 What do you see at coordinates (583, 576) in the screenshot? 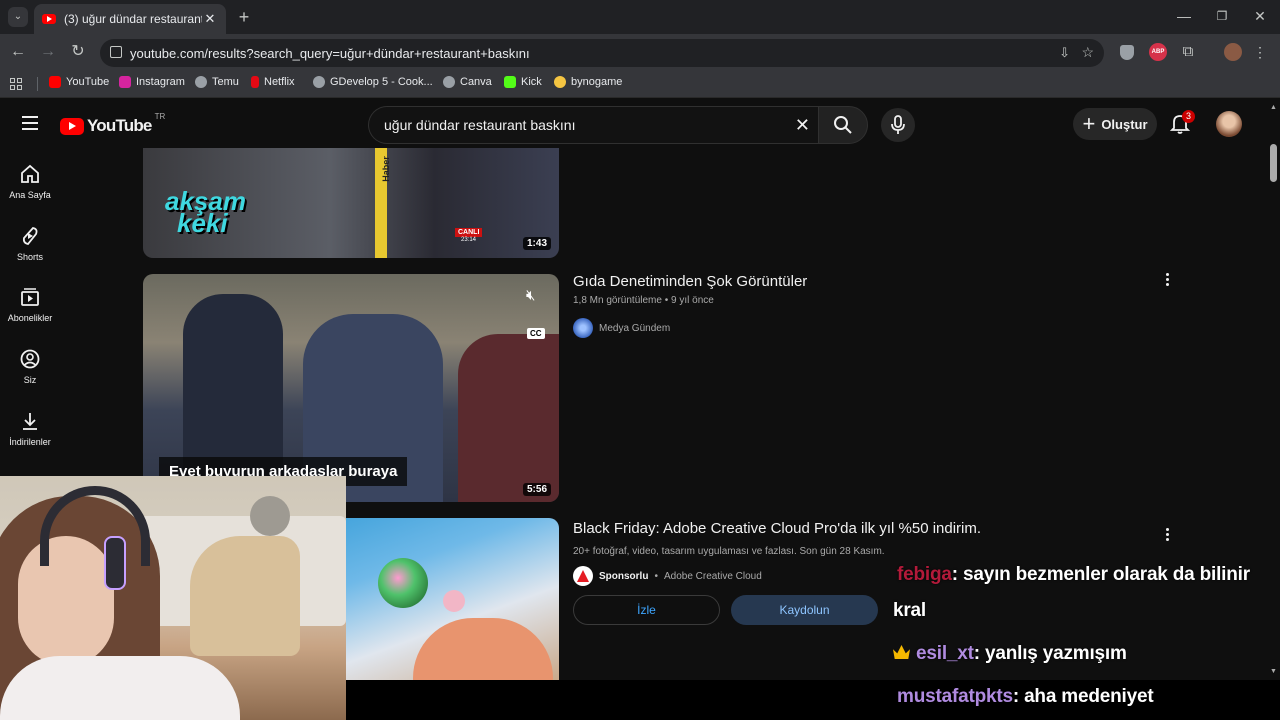
I see `adobe-logo-icon` at bounding box center [583, 576].